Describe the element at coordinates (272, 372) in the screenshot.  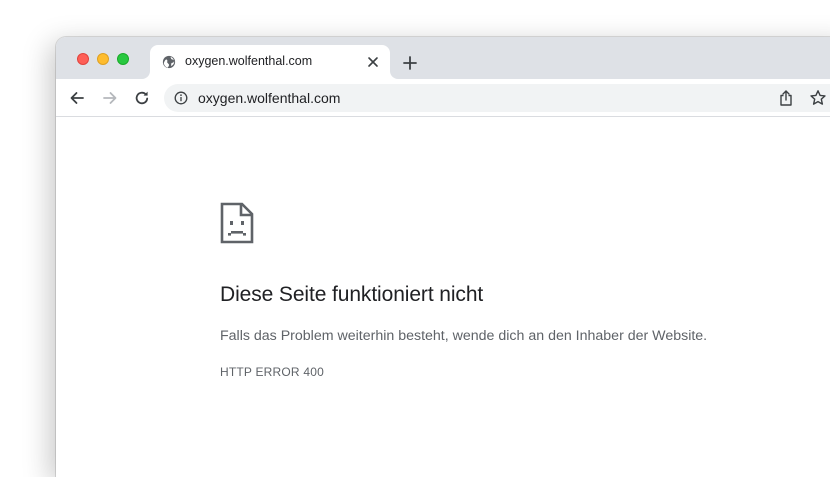
I see `error-code: HTTP ERROR 400` at that location.